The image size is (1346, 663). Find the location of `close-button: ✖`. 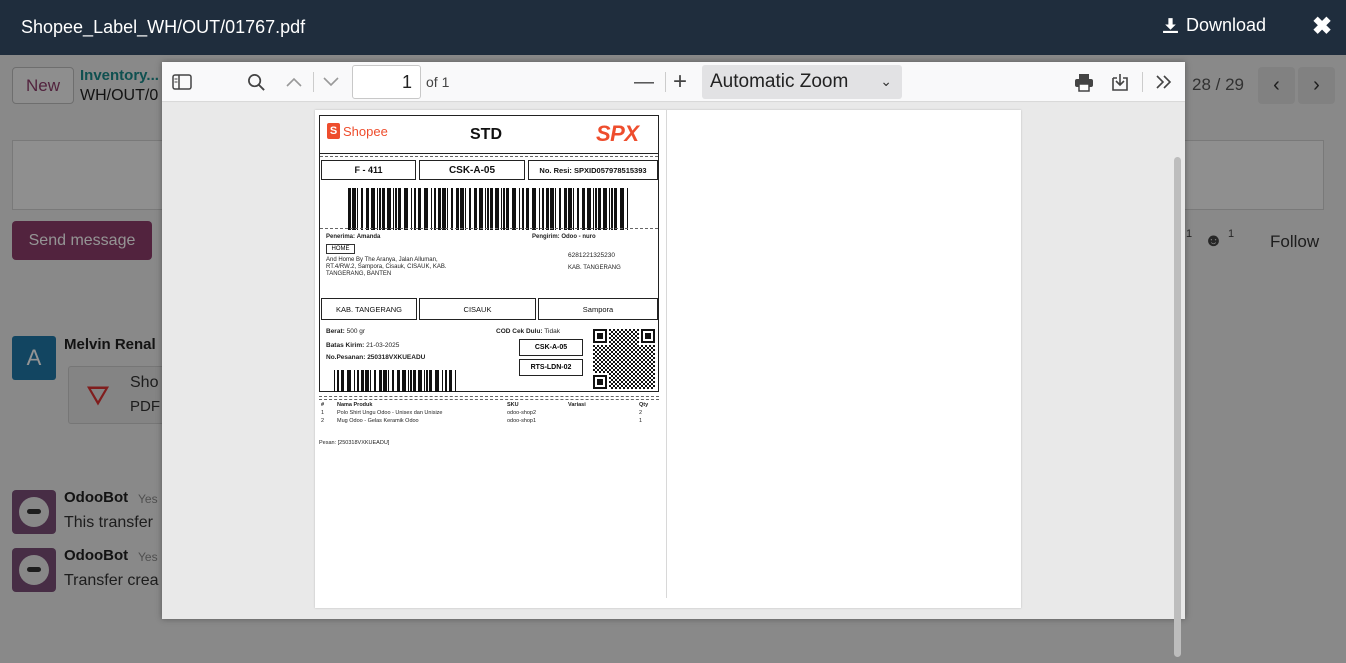

close-button: ✖ is located at coordinates (1322, 26).